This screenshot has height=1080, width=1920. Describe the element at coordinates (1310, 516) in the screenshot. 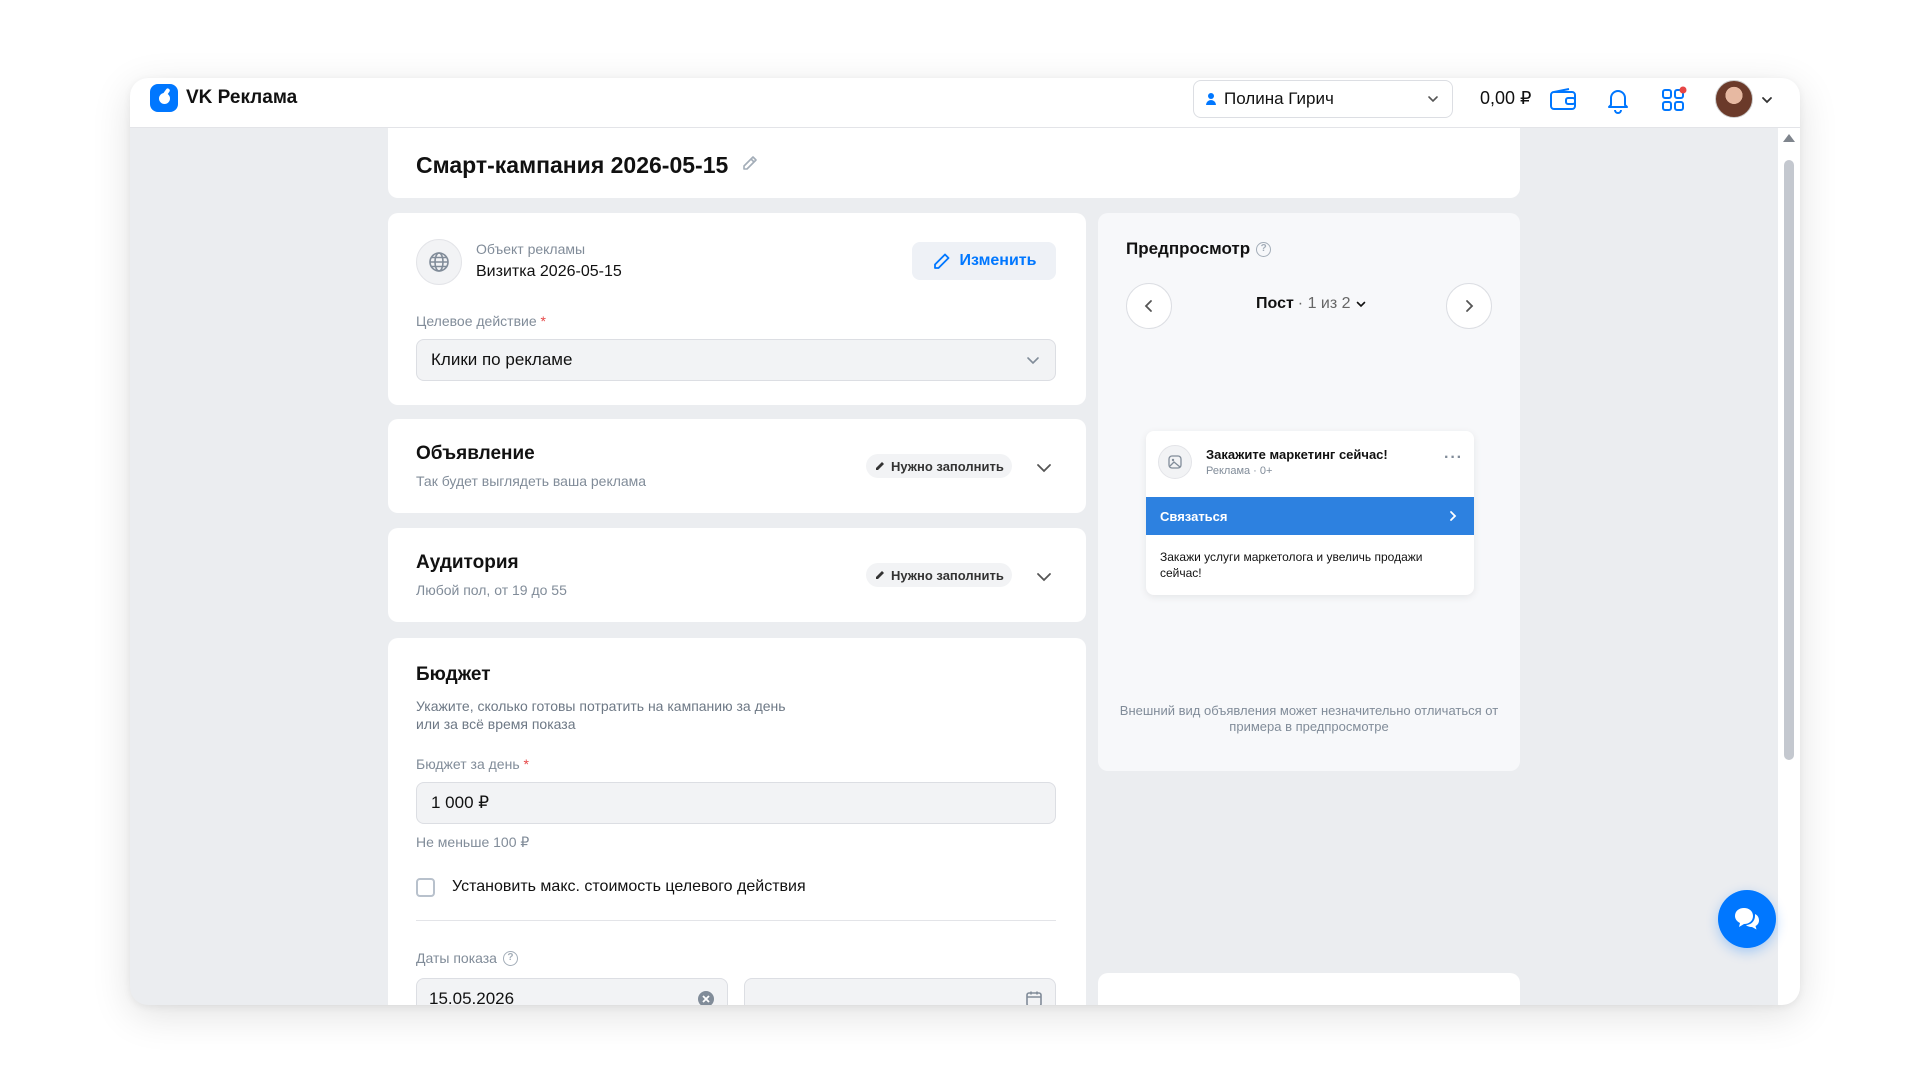

I see `ad-preview-cta: Связаться` at that location.